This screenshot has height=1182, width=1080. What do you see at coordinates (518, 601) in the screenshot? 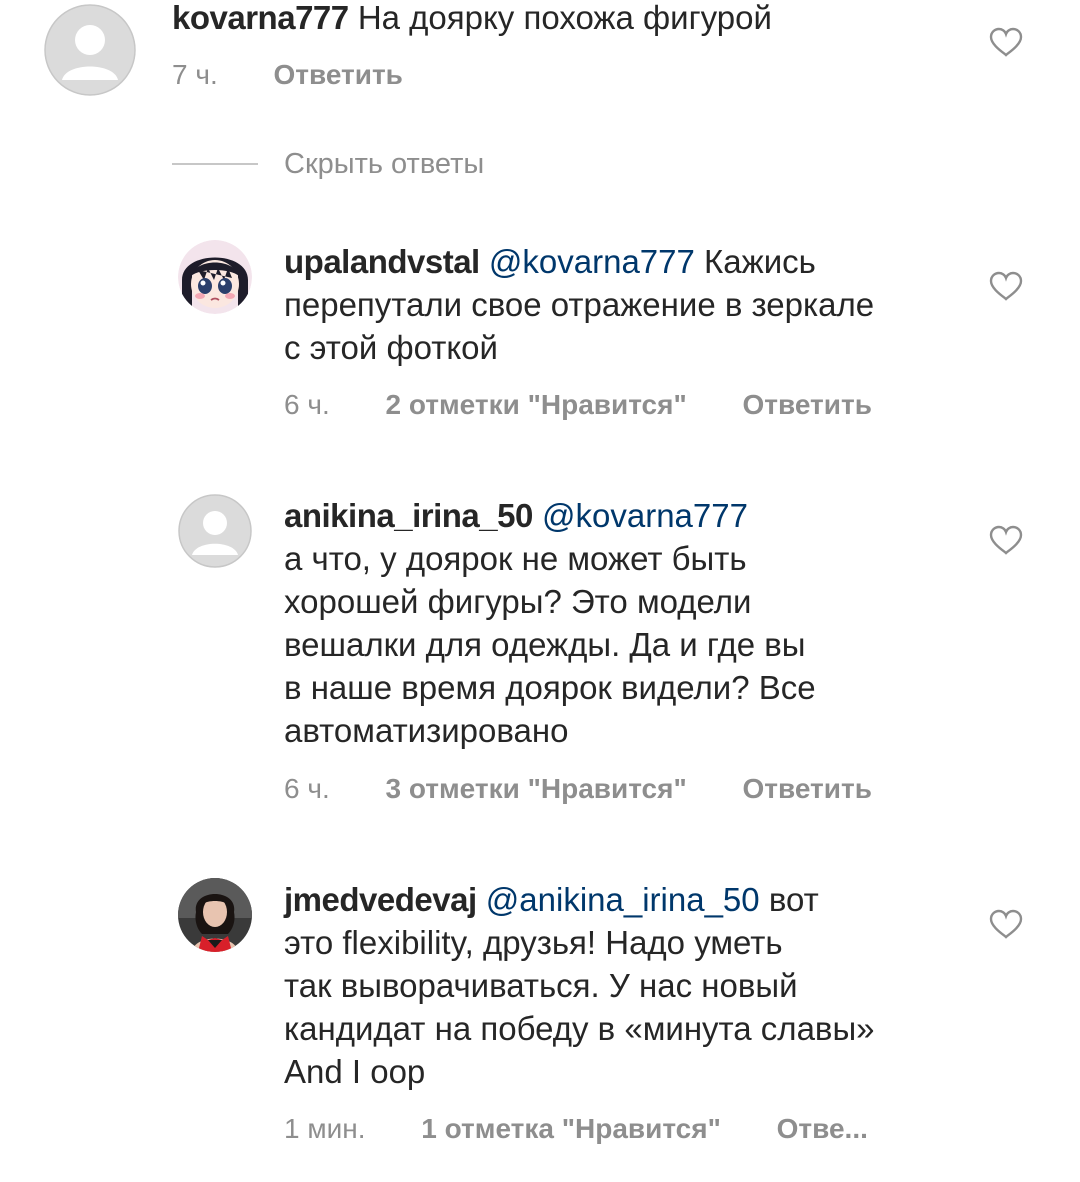
I see `comment-text: хорошей фигуры? Это модели` at bounding box center [518, 601].